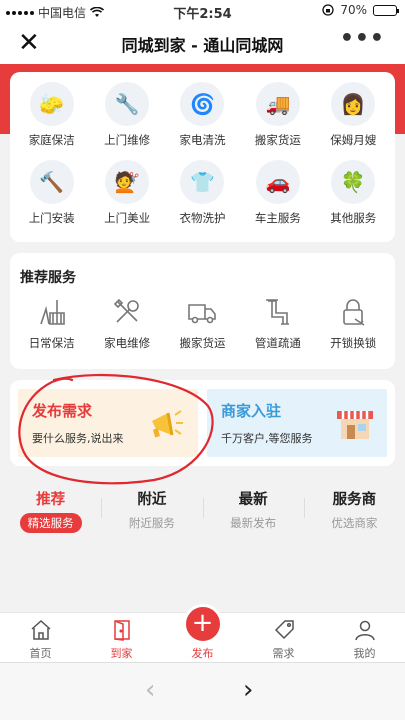 Image resolution: width=405 pixels, height=720 pixels. Describe the element at coordinates (354, 500) in the screenshot. I see `tab-title: 服务商` at that location.